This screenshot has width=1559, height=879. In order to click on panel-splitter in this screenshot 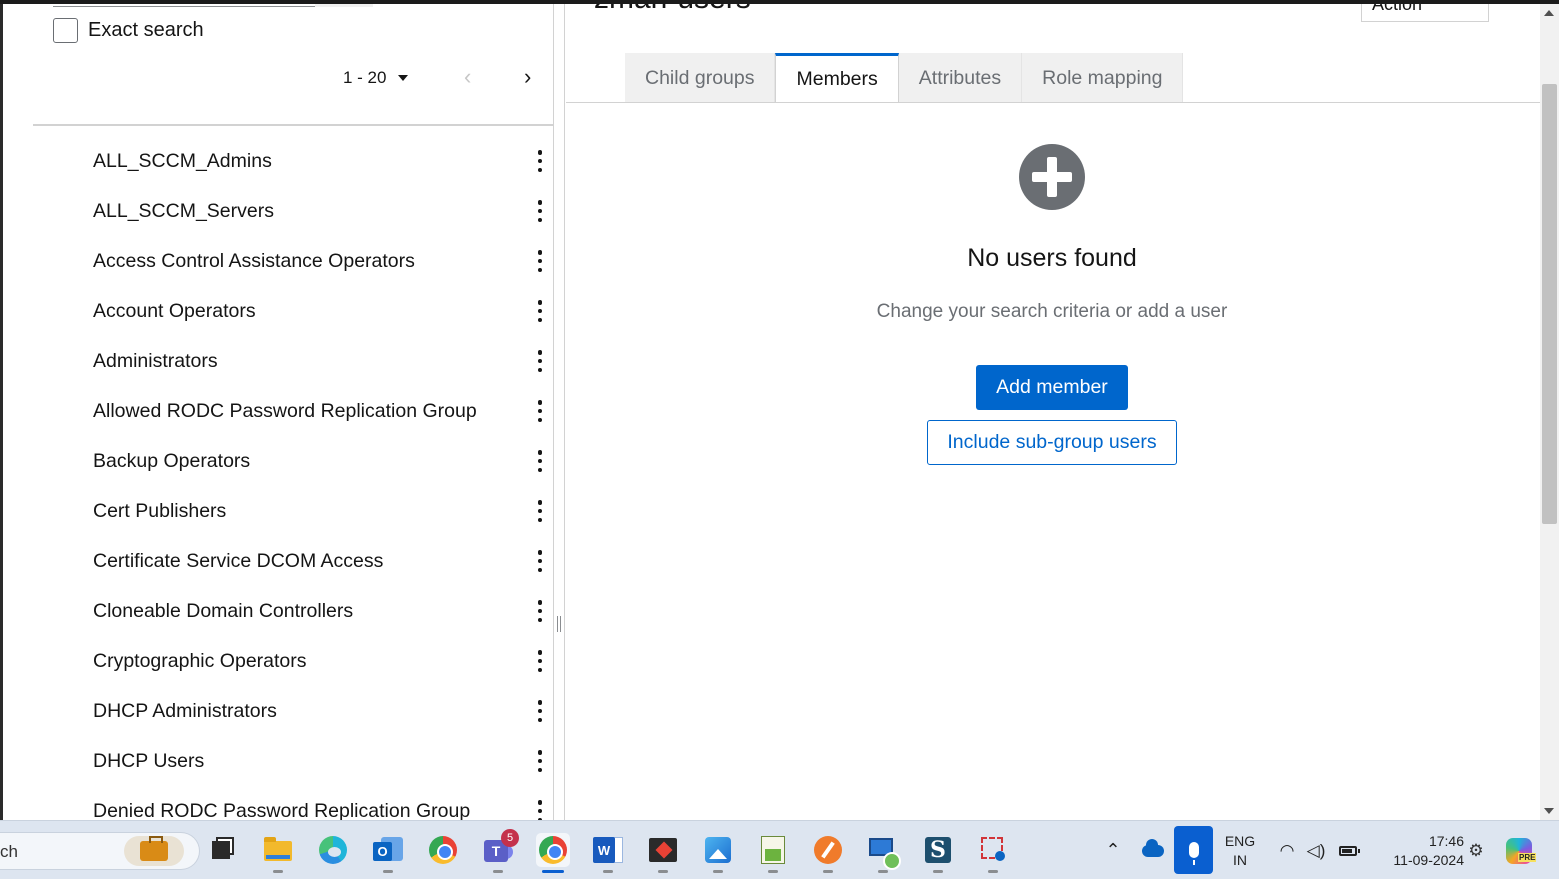, I will do `click(559, 412)`.